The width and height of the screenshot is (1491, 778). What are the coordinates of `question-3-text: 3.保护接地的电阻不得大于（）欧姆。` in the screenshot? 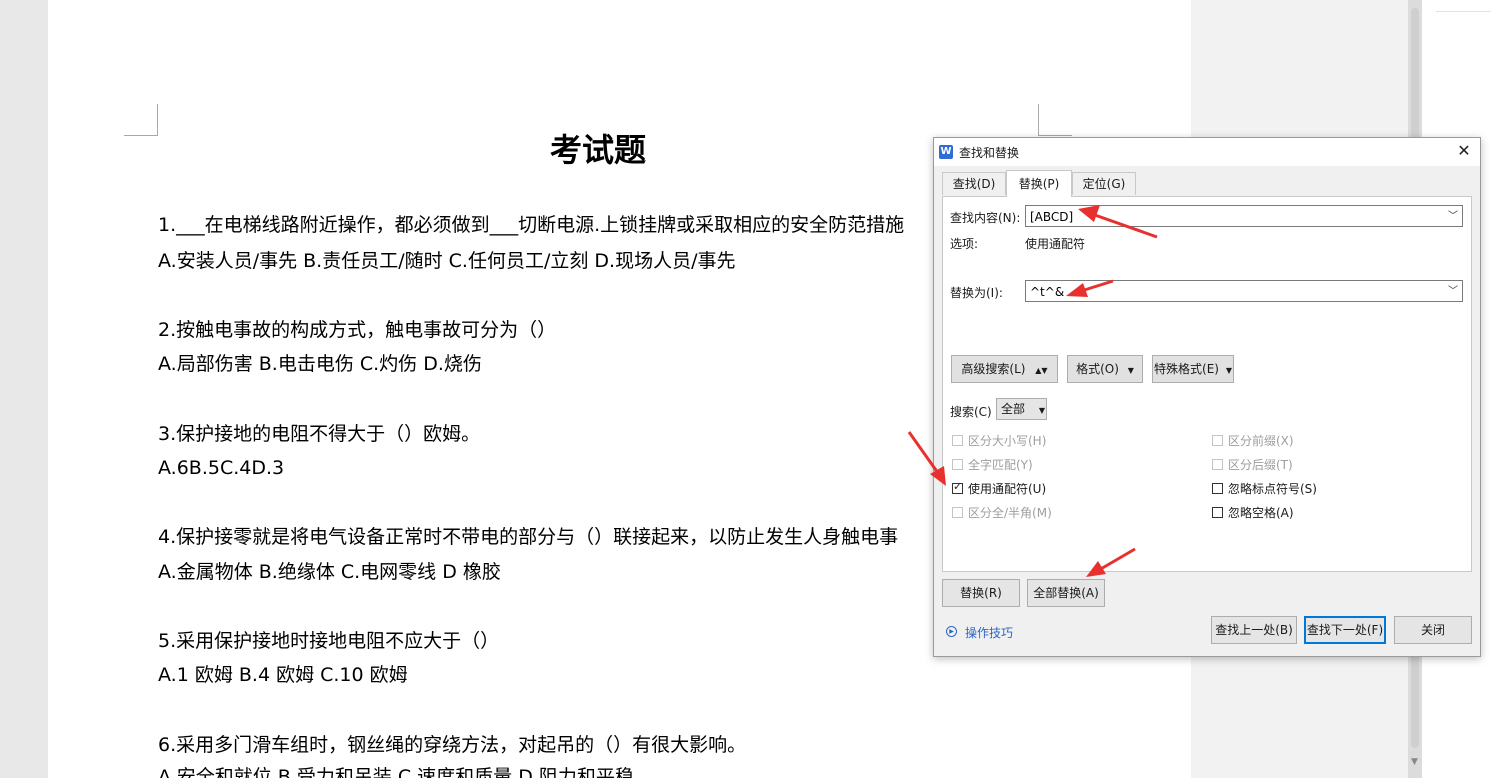 It's located at (319, 434).